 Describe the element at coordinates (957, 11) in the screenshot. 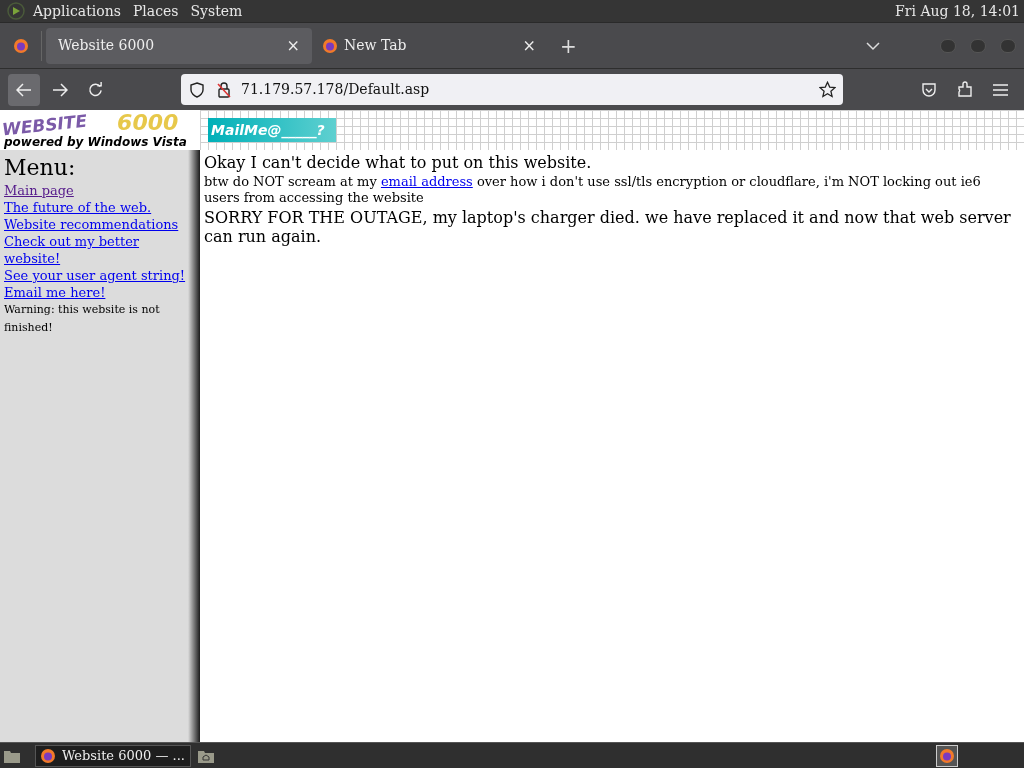

I see `clock: Fri Aug 18, 14:01` at that location.